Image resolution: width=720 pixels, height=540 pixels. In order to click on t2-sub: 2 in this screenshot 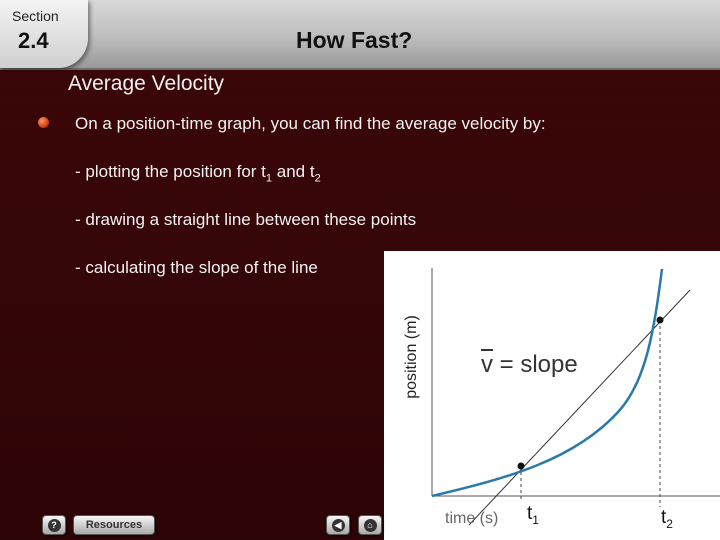, I will do `click(669, 523)`.